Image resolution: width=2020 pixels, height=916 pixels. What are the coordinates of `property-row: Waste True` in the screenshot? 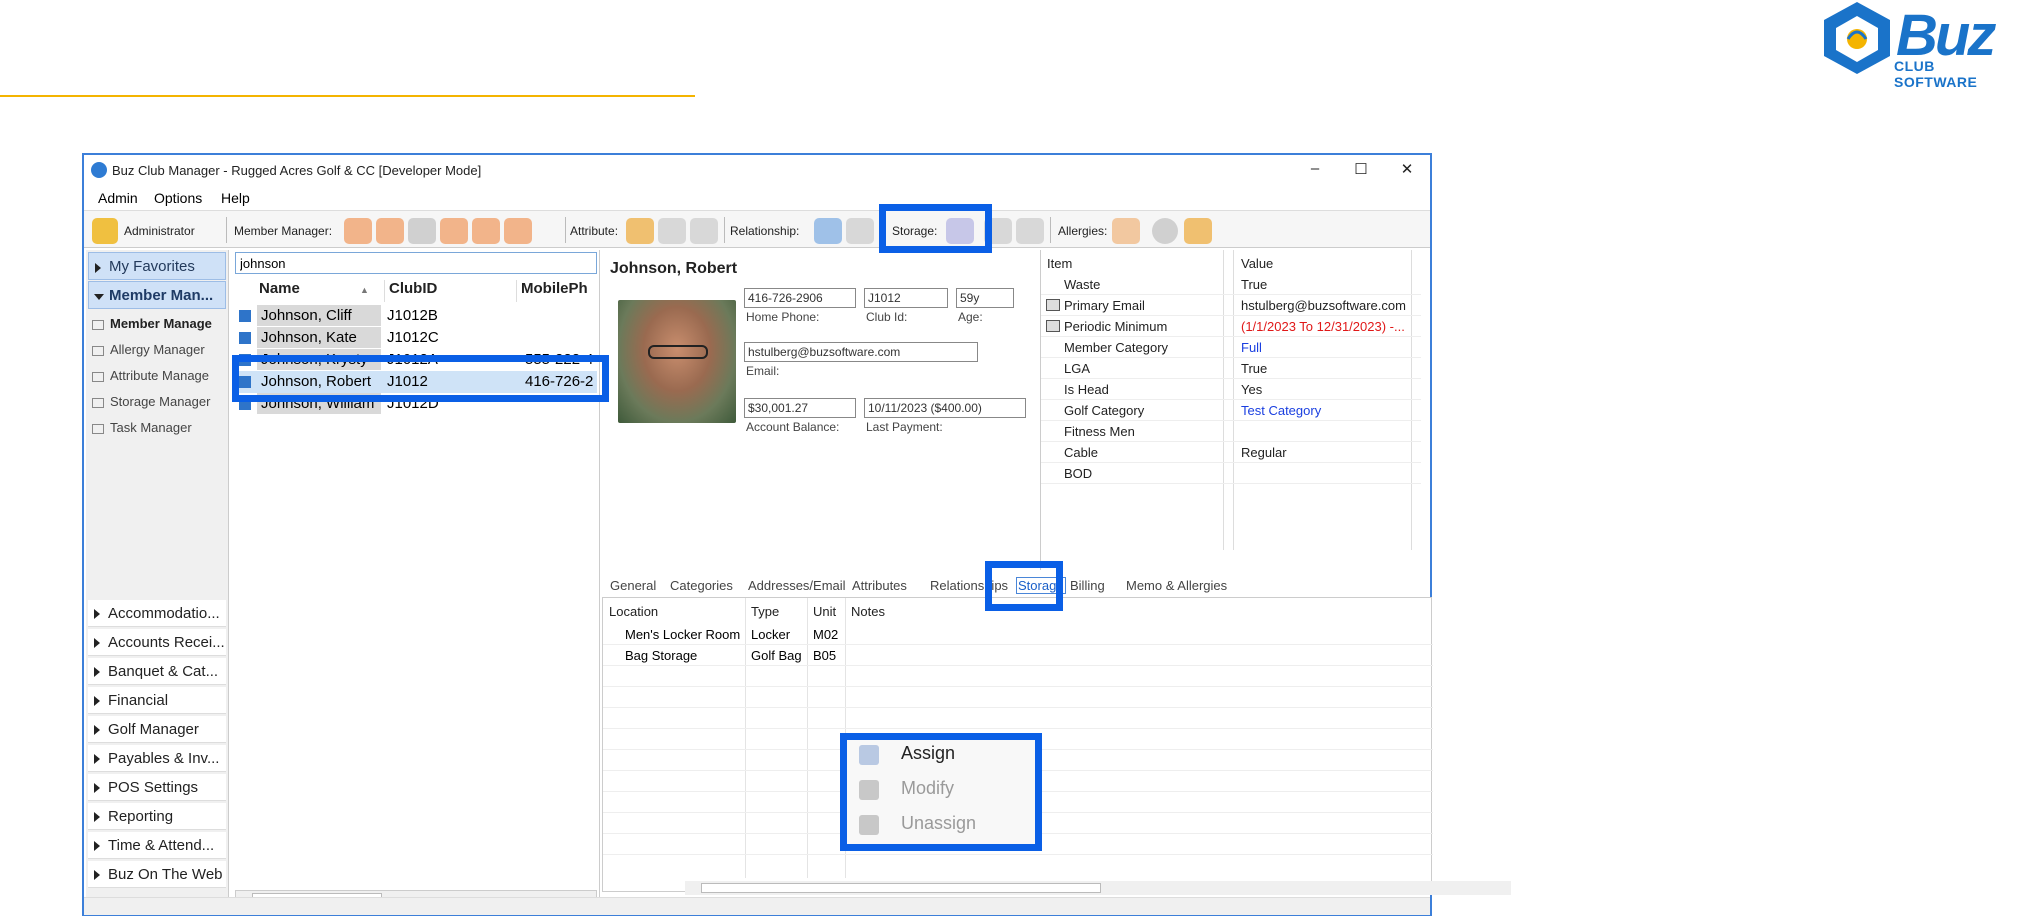 It's located at (1231, 284).